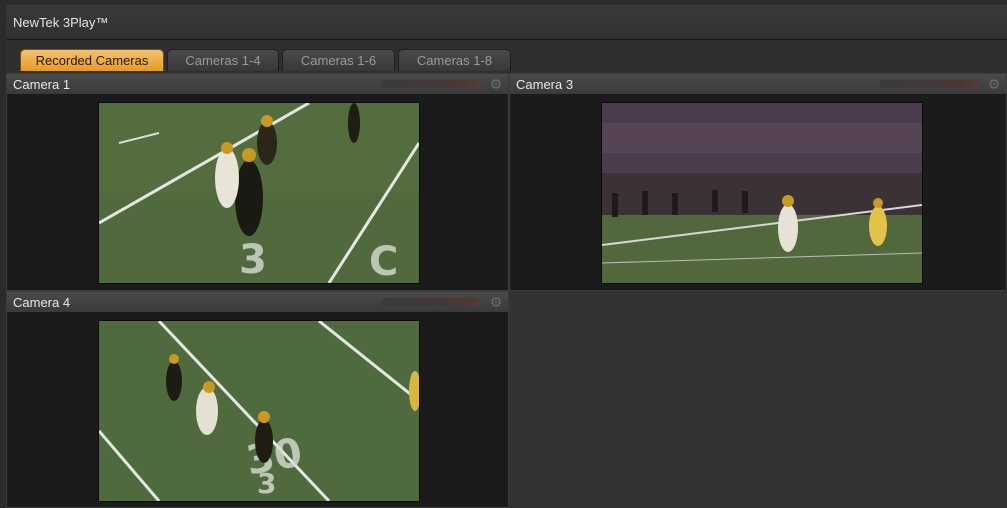 The image size is (1007, 508). Describe the element at coordinates (454, 60) in the screenshot. I see `tab-cameras-1-8: Cameras 1-8` at that location.